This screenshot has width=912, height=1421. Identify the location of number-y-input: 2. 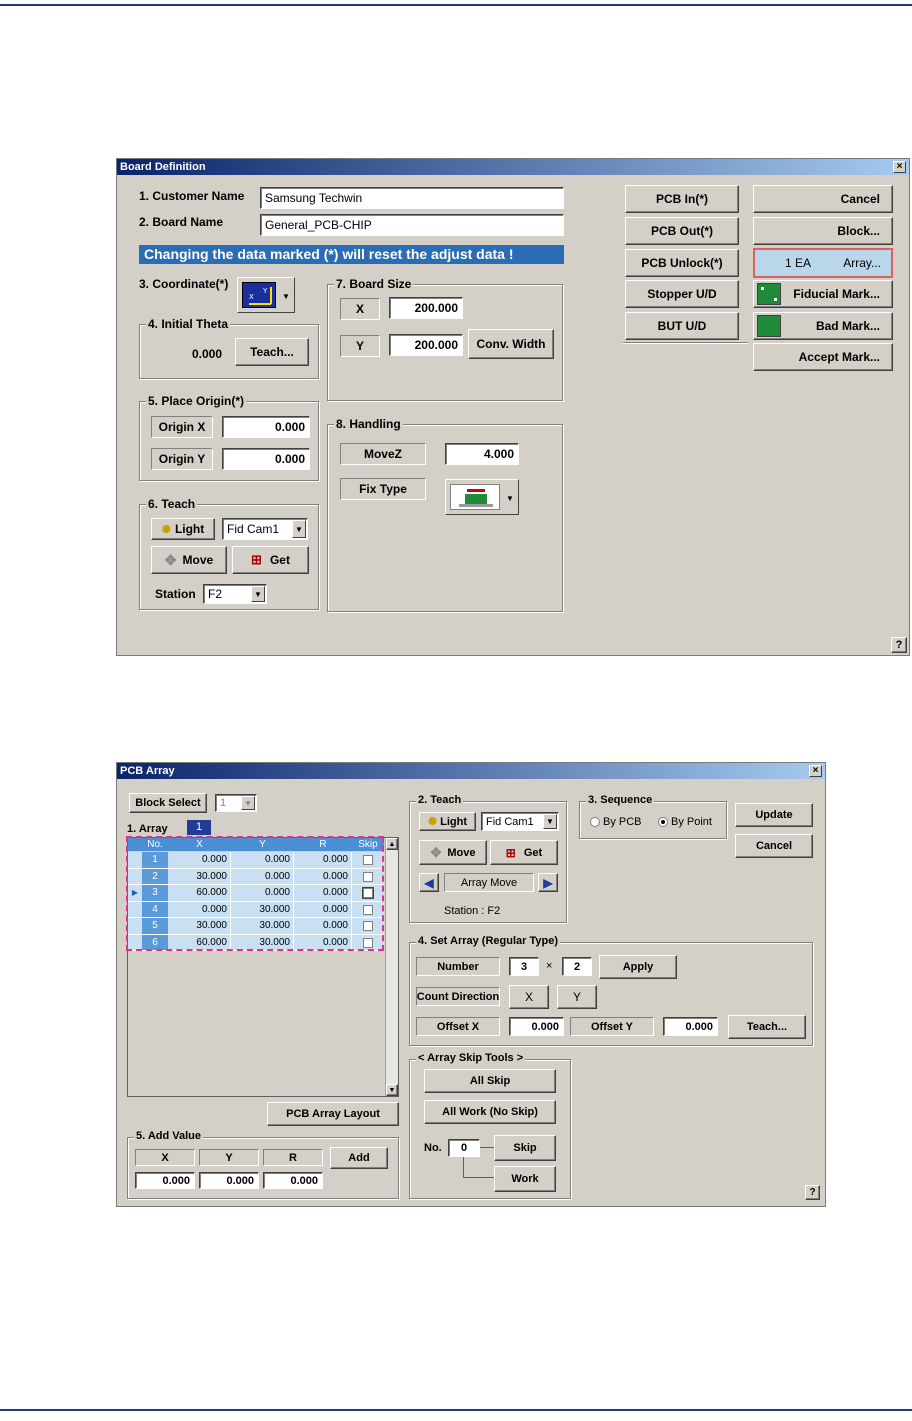
(577, 966).